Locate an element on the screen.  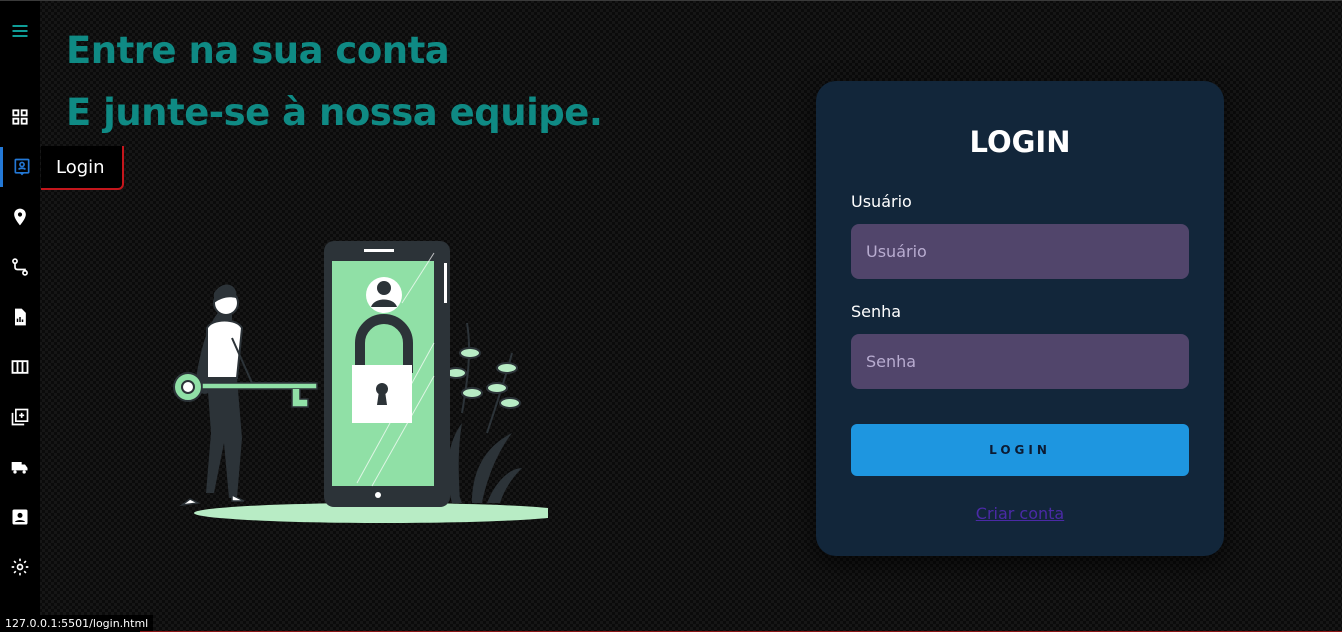
create-account-link: Criar conta is located at coordinates (1020, 513).